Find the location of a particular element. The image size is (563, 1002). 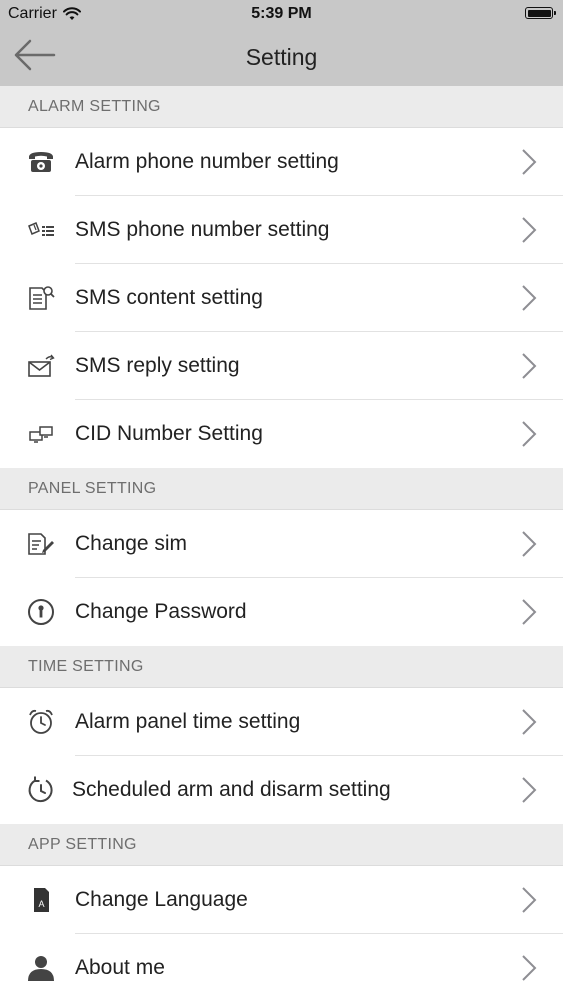

row-label: Alarm panel time setting is located at coordinates (188, 721).